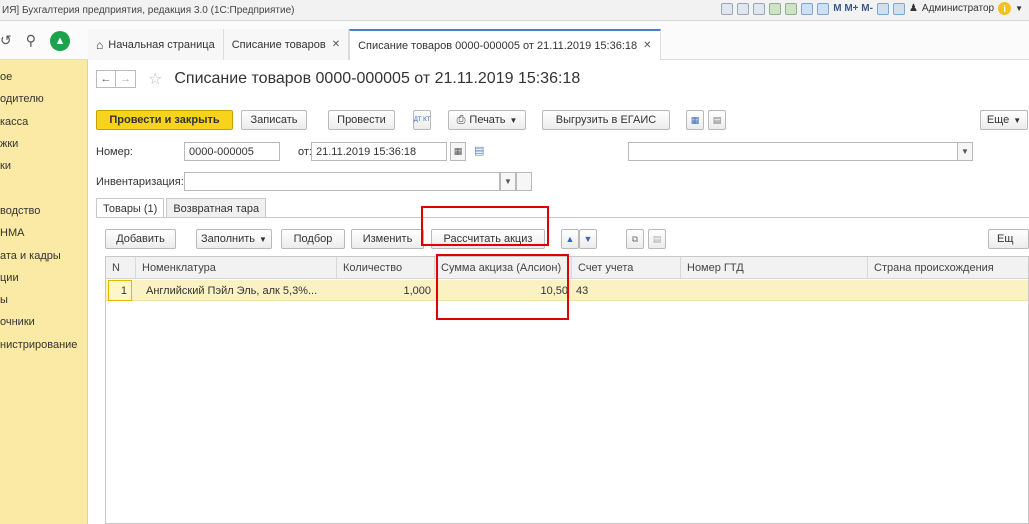 The width and height of the screenshot is (1029, 524). What do you see at coordinates (43, 144) in the screenshot?
I see `sidebar-item: жки` at bounding box center [43, 144].